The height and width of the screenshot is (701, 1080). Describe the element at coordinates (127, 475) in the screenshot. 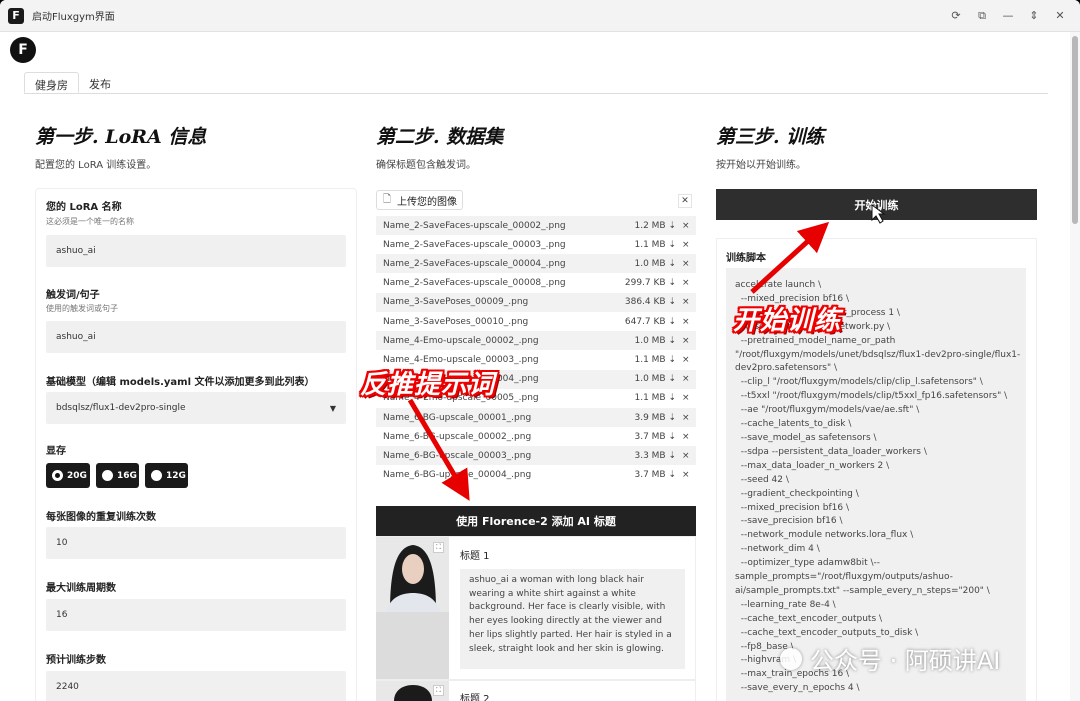

I see `vram-option-label: 16G` at that location.